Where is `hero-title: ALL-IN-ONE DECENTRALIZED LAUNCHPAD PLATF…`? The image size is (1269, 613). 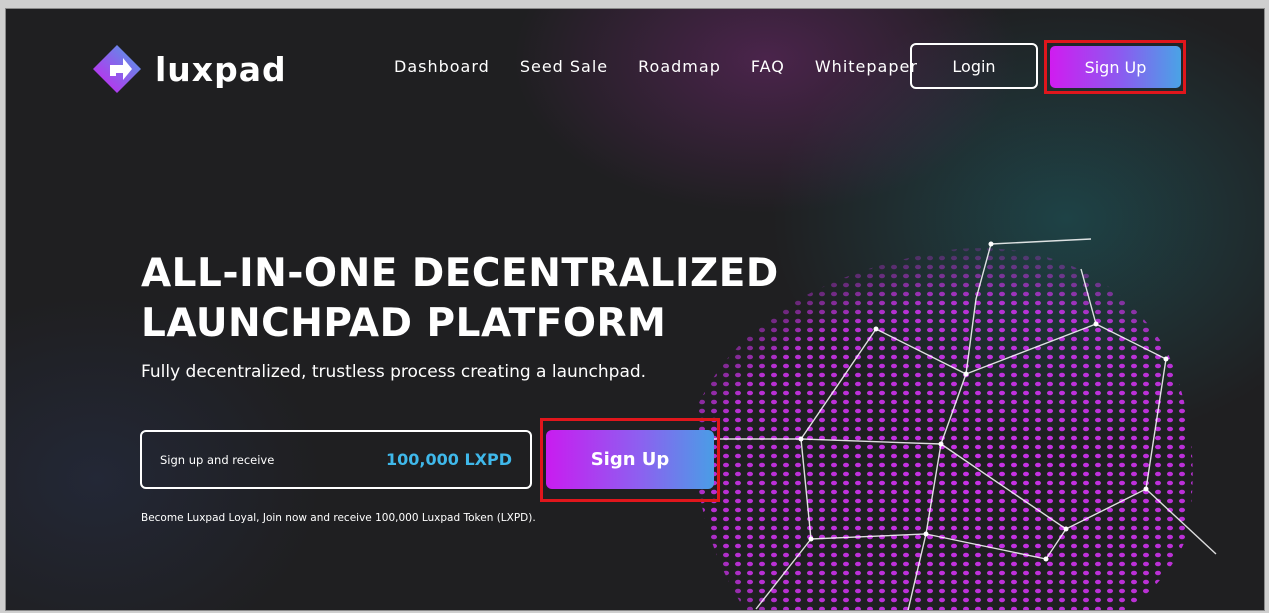 hero-title: ALL-IN-ONE DECENTRALIZED LAUNCHPAD PLATF… is located at coordinates (460, 299).